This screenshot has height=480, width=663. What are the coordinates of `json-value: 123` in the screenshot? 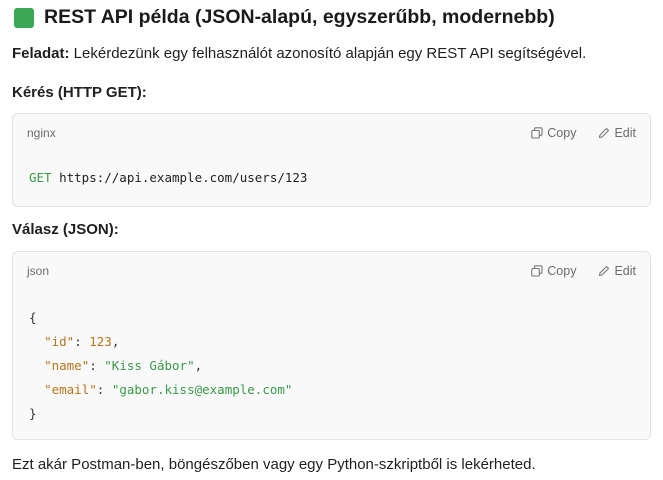 It's located at (100, 341).